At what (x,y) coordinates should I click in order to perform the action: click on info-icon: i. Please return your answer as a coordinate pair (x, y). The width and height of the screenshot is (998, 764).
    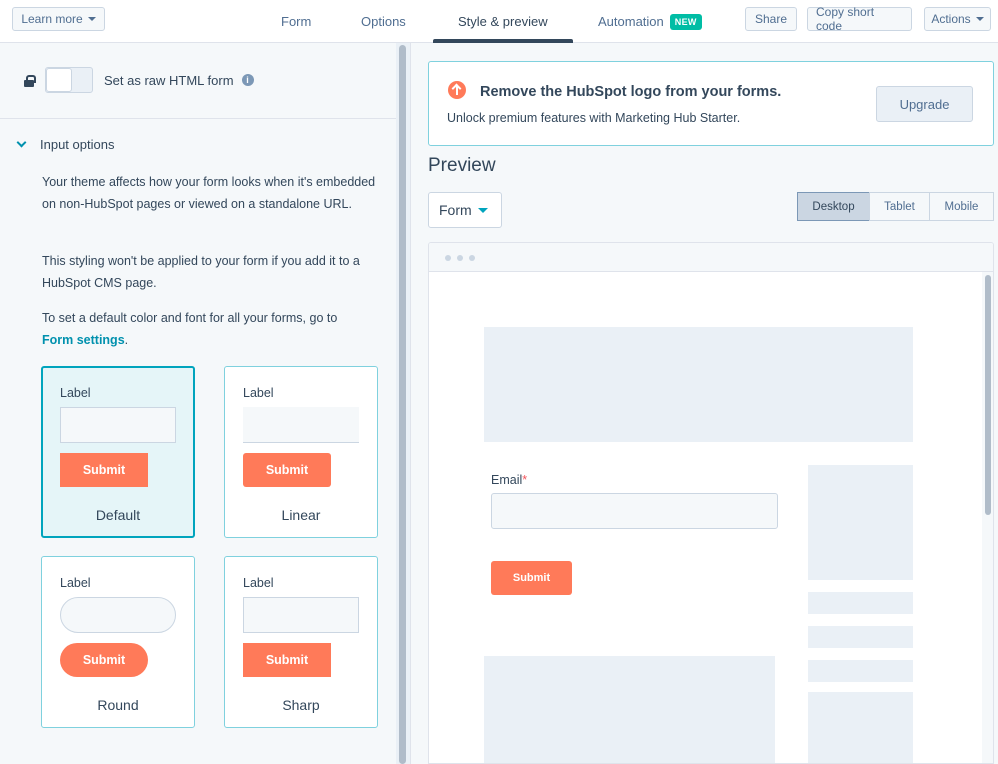
    Looking at the image, I should click on (247, 80).